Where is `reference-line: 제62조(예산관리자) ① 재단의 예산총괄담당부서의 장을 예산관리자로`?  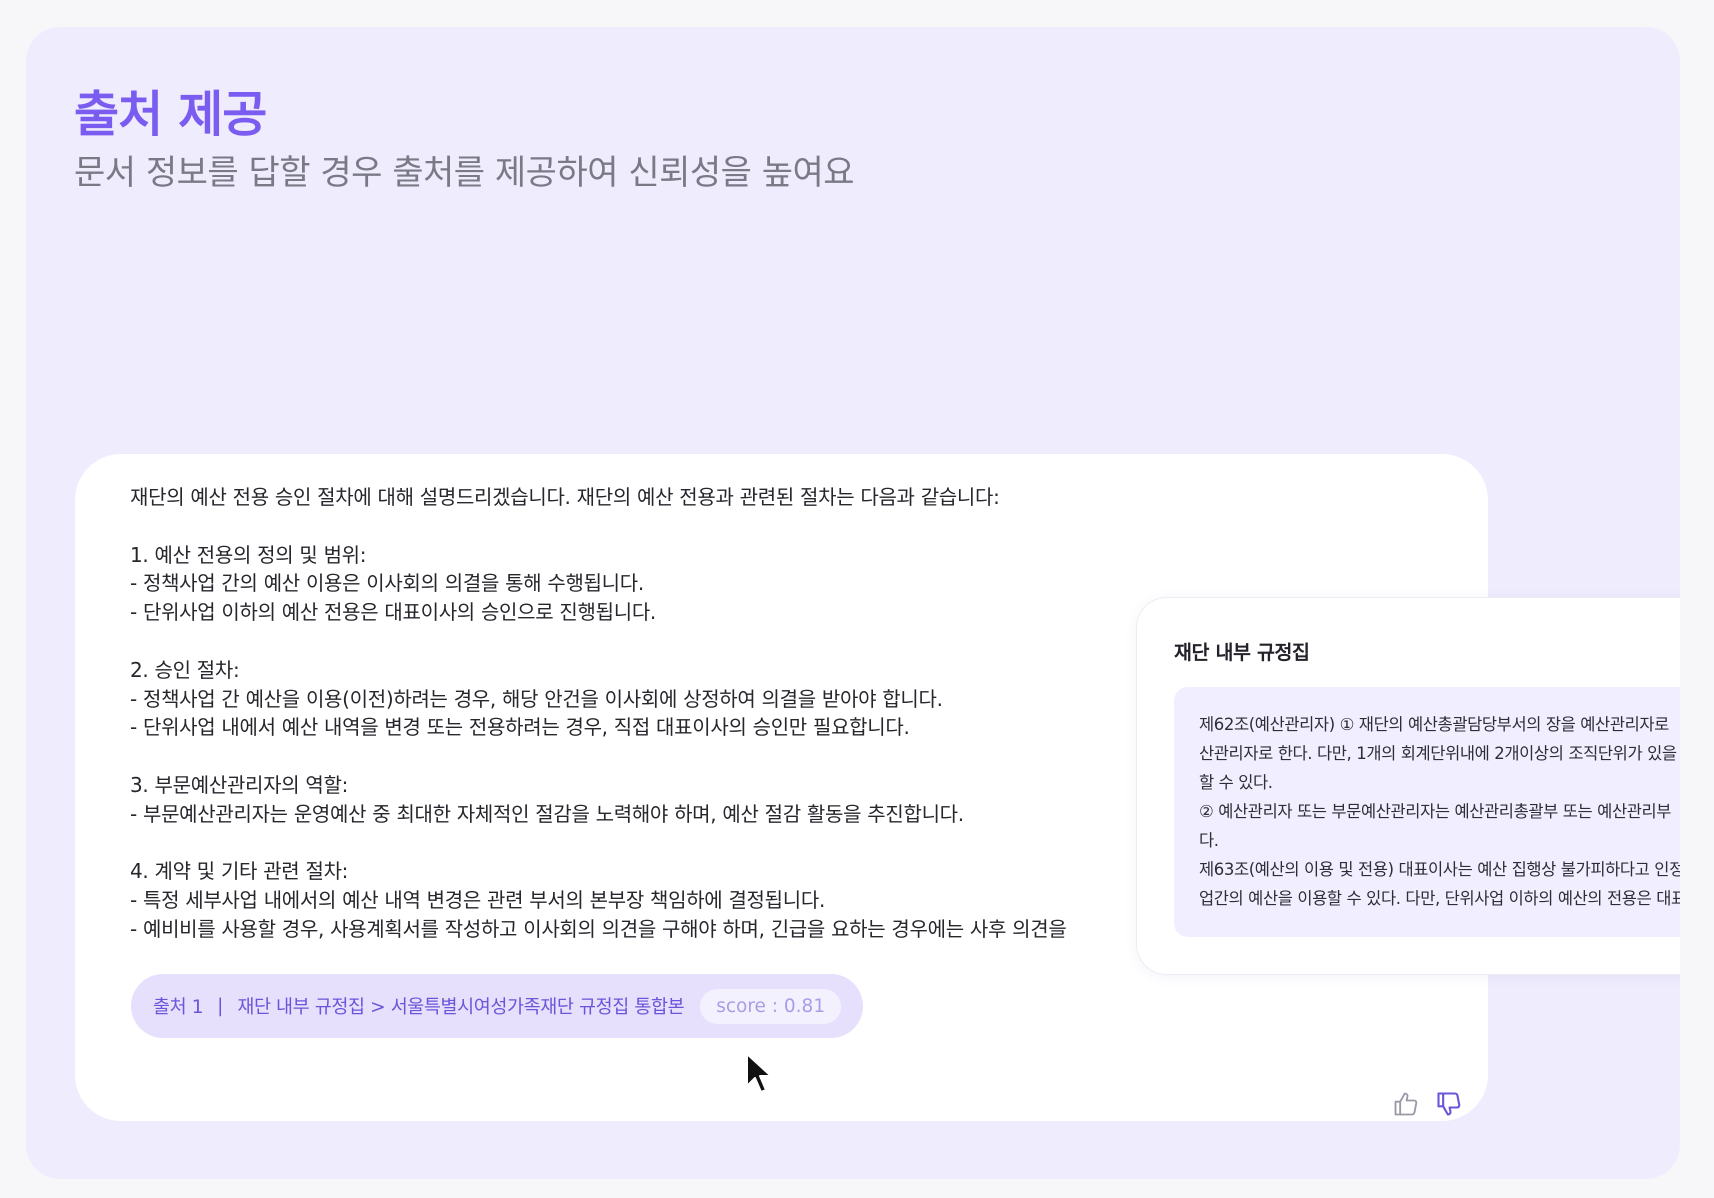
reference-line: 제62조(예산관리자) ① 재단의 예산총괄담당부서의 장을 예산관리자로 is located at coordinates (1434, 724).